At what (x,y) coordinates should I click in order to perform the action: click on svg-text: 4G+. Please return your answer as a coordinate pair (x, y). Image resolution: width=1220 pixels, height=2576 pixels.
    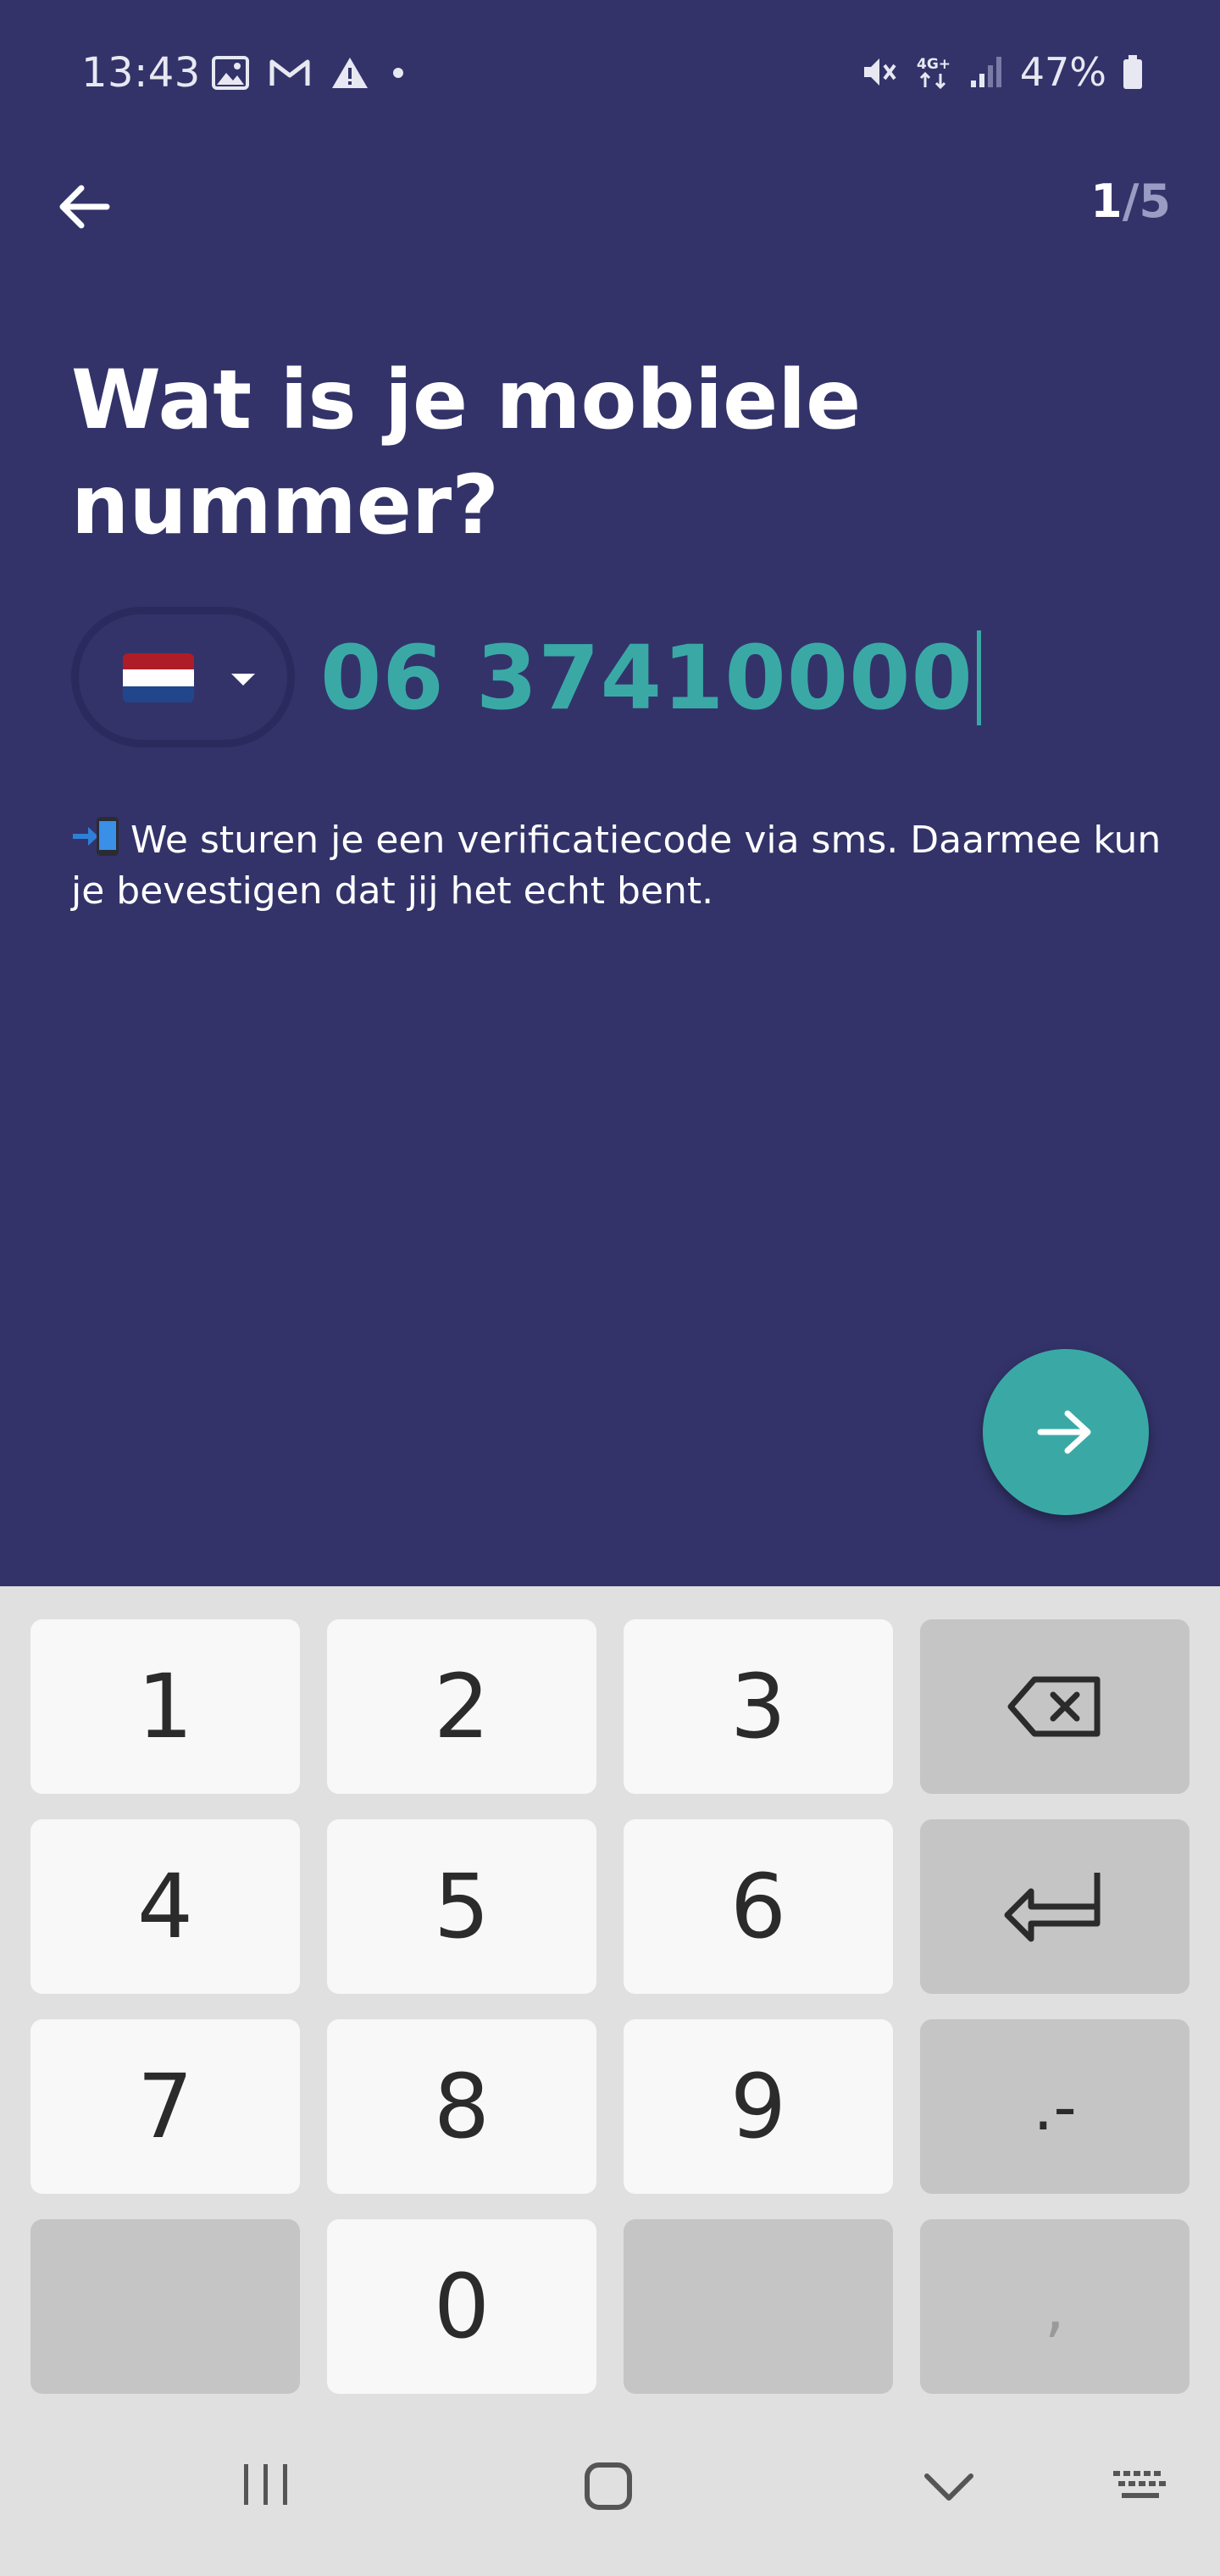
    Looking at the image, I should click on (934, 64).